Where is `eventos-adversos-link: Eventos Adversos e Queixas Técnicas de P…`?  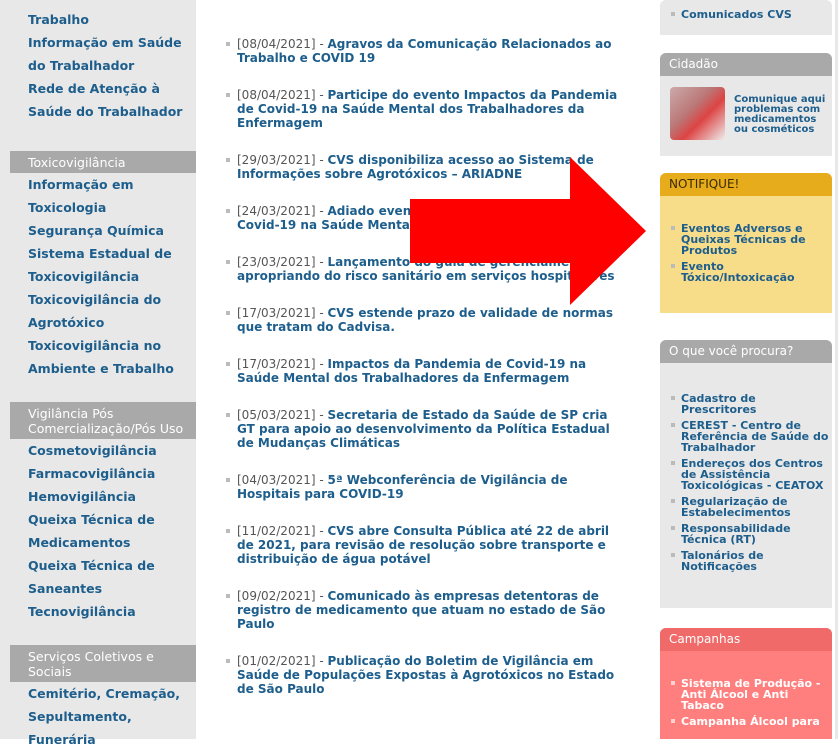 eventos-adversos-link: Eventos Adversos e Queixas Técnicas de P… is located at coordinates (746, 239).